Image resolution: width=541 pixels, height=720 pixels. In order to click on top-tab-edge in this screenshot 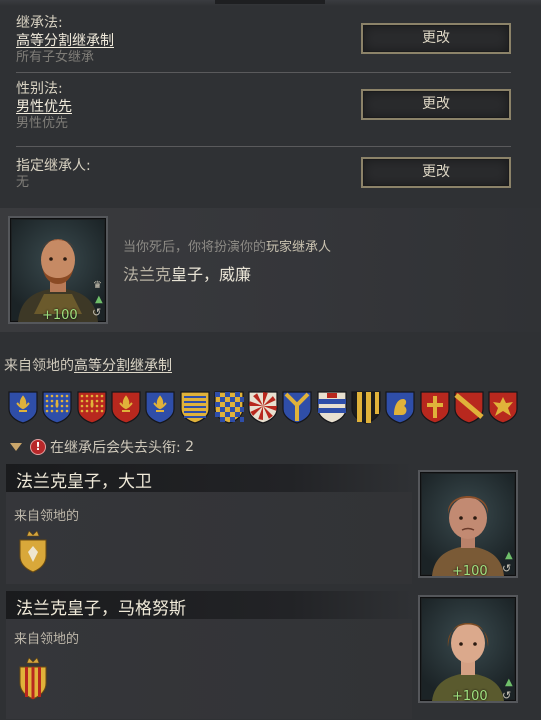, I will do `click(270, 2)`.